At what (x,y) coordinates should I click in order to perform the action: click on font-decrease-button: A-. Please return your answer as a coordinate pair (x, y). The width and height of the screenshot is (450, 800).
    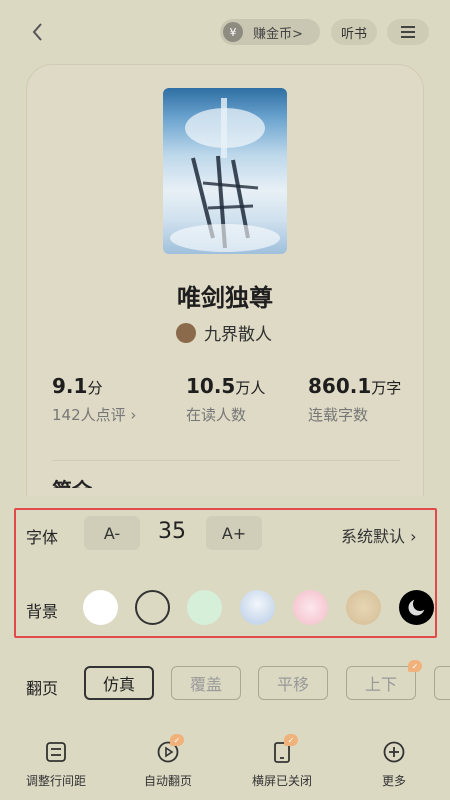
    Looking at the image, I should click on (112, 533).